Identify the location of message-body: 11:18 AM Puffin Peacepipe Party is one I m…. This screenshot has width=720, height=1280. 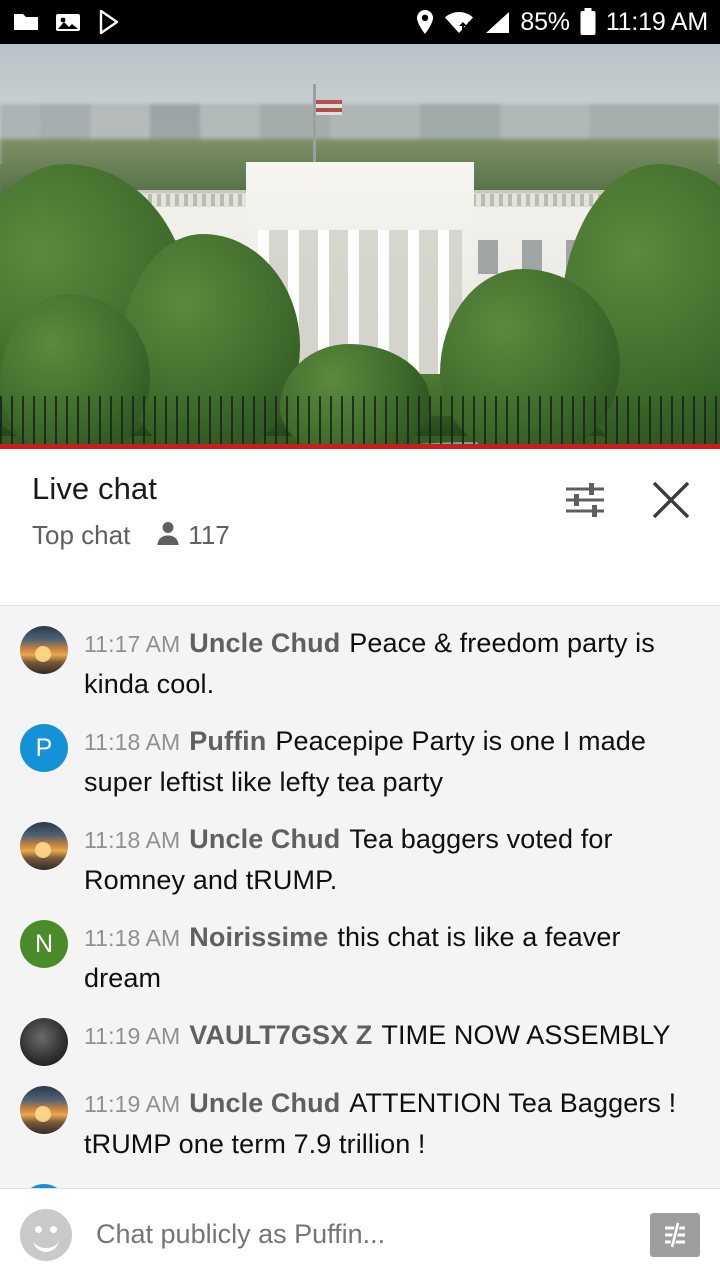
(393, 761).